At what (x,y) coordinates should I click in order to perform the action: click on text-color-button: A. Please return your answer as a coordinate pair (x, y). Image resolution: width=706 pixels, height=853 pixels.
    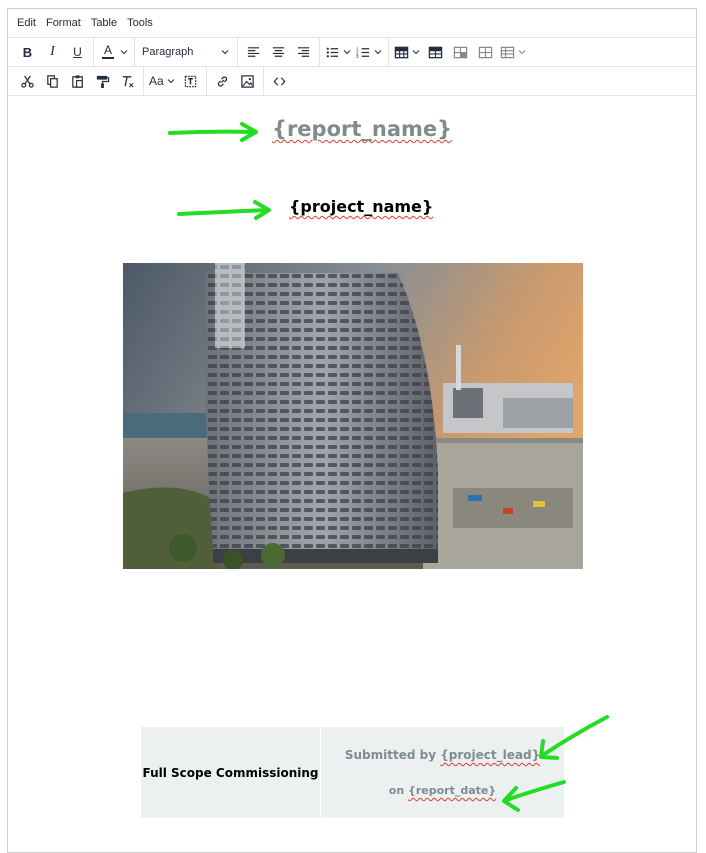
    Looking at the image, I should click on (114, 52).